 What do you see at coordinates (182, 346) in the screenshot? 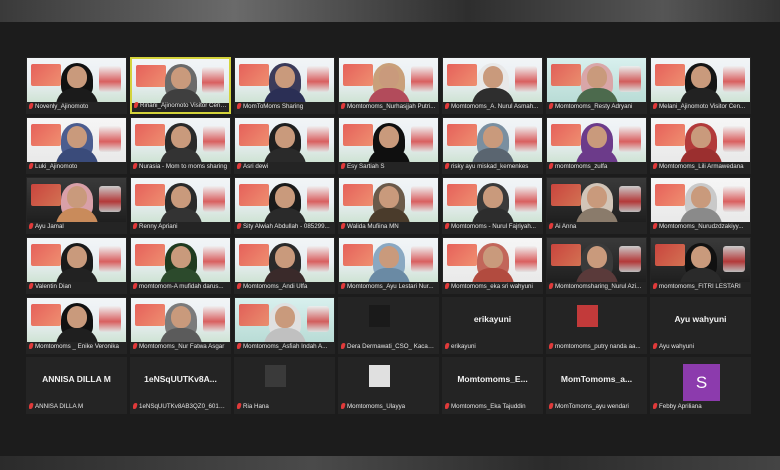
I see `participant-name: Momtomoms_Nur Fatwa Asgar` at bounding box center [182, 346].